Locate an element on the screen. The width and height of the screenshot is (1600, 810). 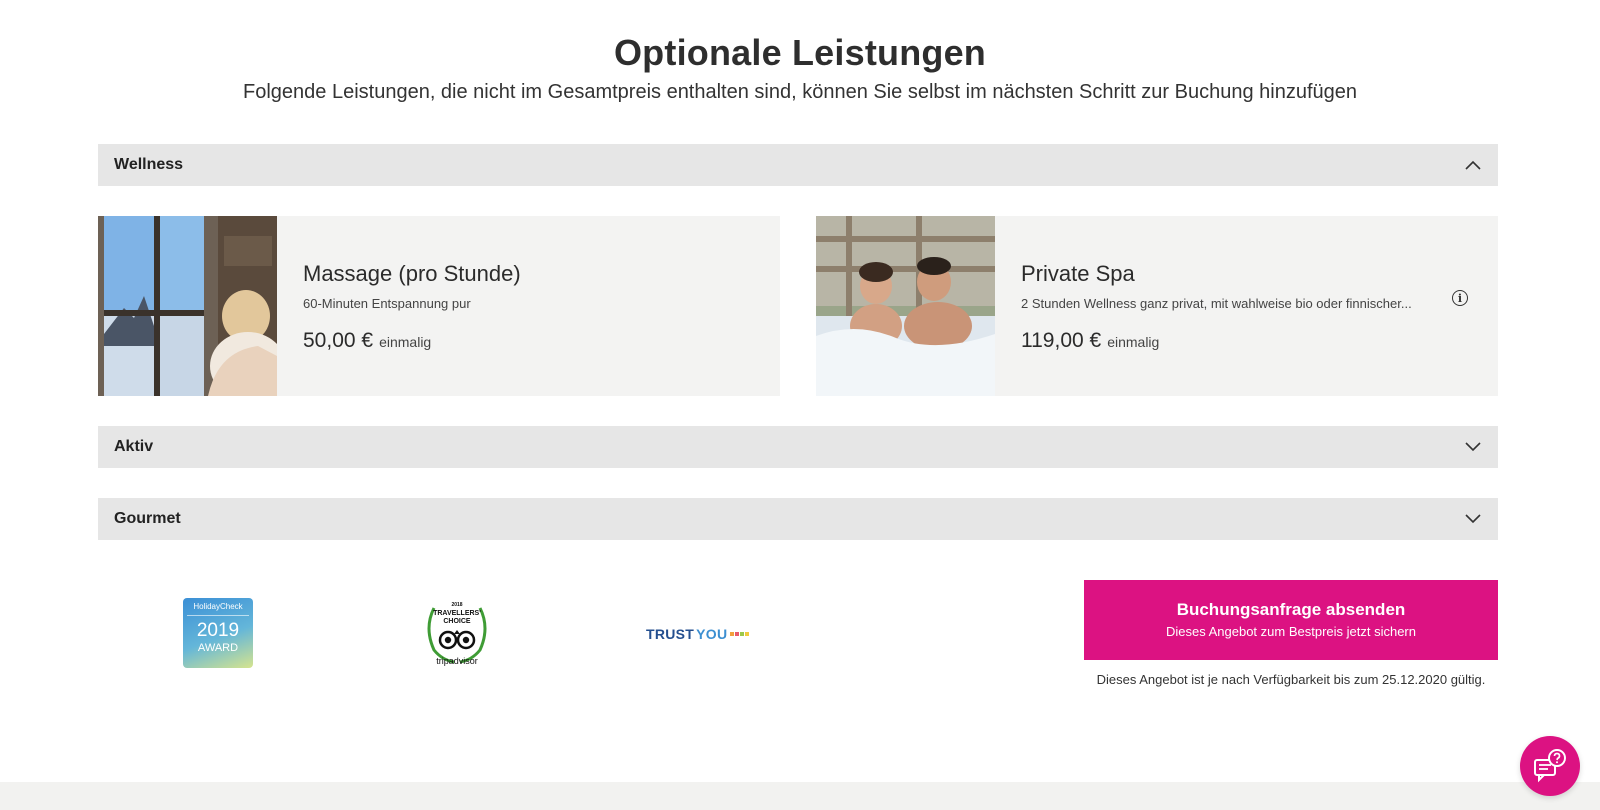
tripadvisor-choice: TRAVELLERS' CHOICE is located at coordinates (457, 617).